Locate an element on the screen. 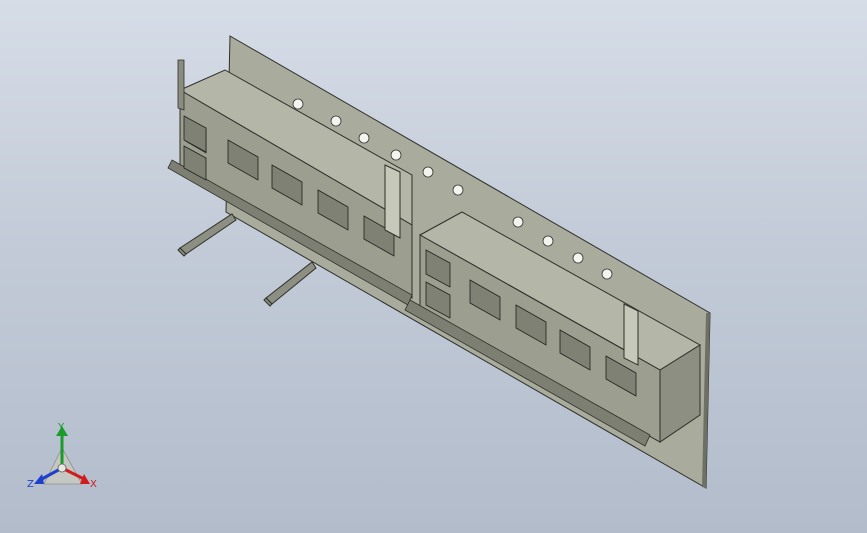 Image resolution: width=867 pixels, height=533 pixels. coordinate-triad-icon: Y X Z is located at coordinates (62, 456).